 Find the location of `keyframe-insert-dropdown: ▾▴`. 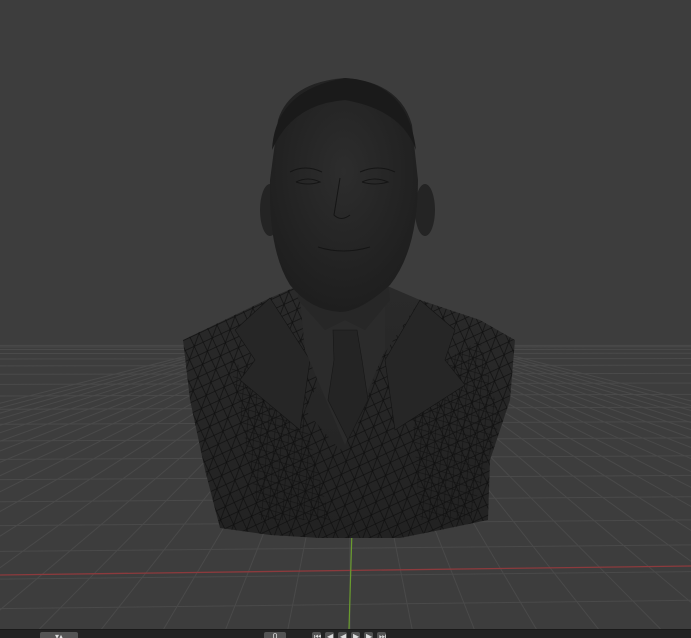

keyframe-insert-dropdown: ▾▴ is located at coordinates (59, 635).